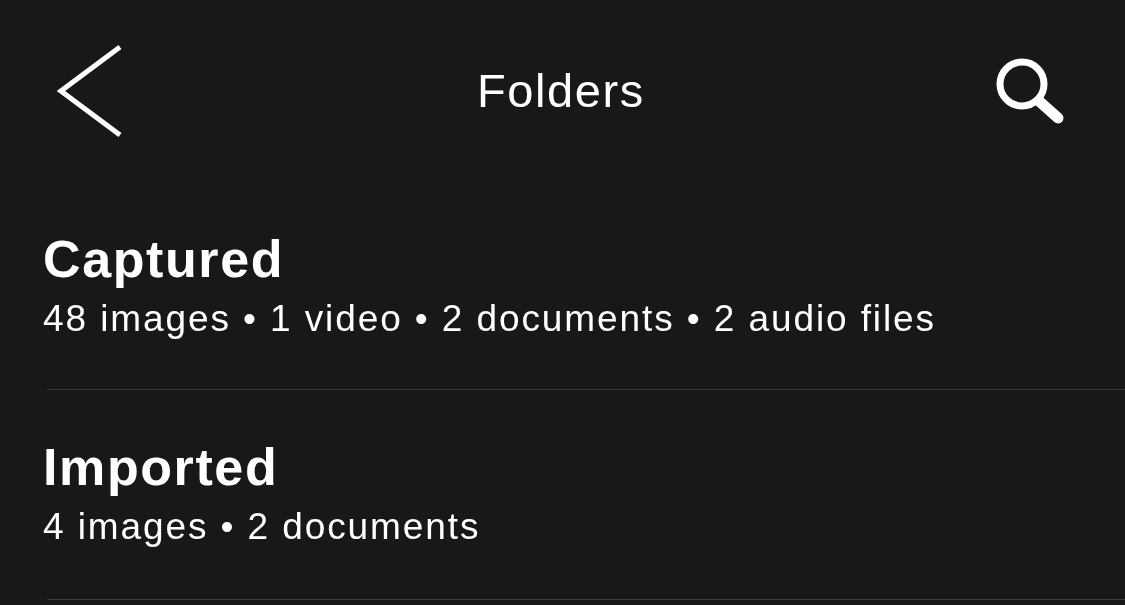  What do you see at coordinates (490, 319) in the screenshot?
I see `folder-summary: 48 images • 1 video • 2 documents • 2 audio files` at bounding box center [490, 319].